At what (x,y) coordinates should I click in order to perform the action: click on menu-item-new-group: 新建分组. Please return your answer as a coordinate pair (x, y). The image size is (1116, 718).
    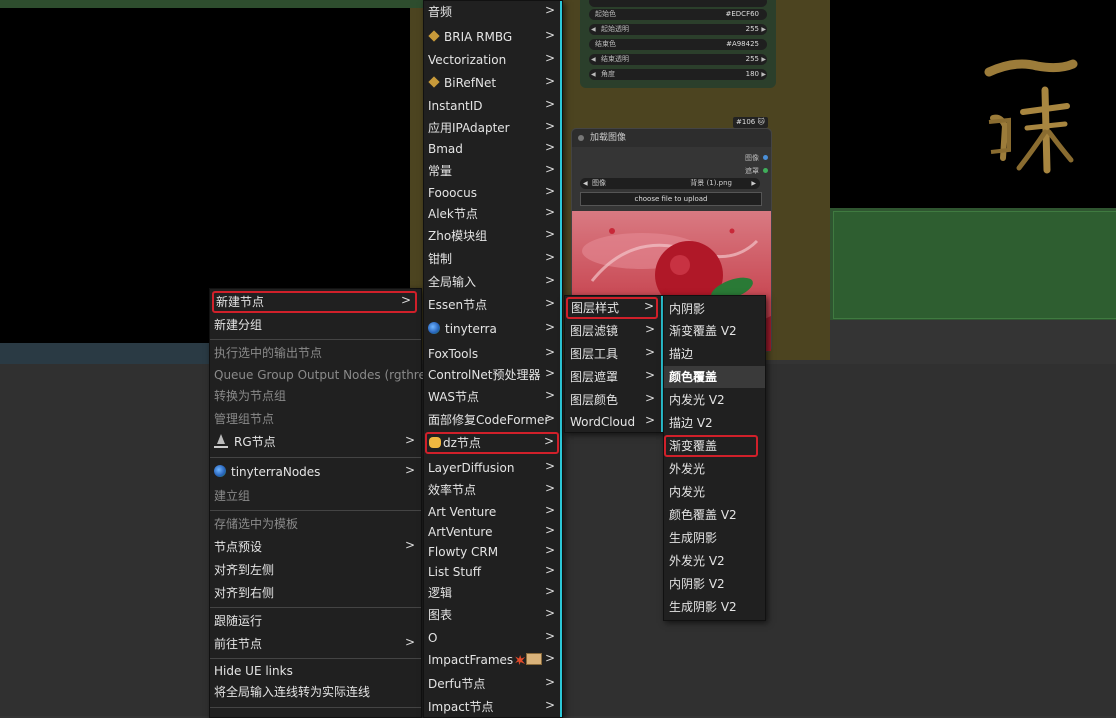
    Looking at the image, I should click on (315, 325).